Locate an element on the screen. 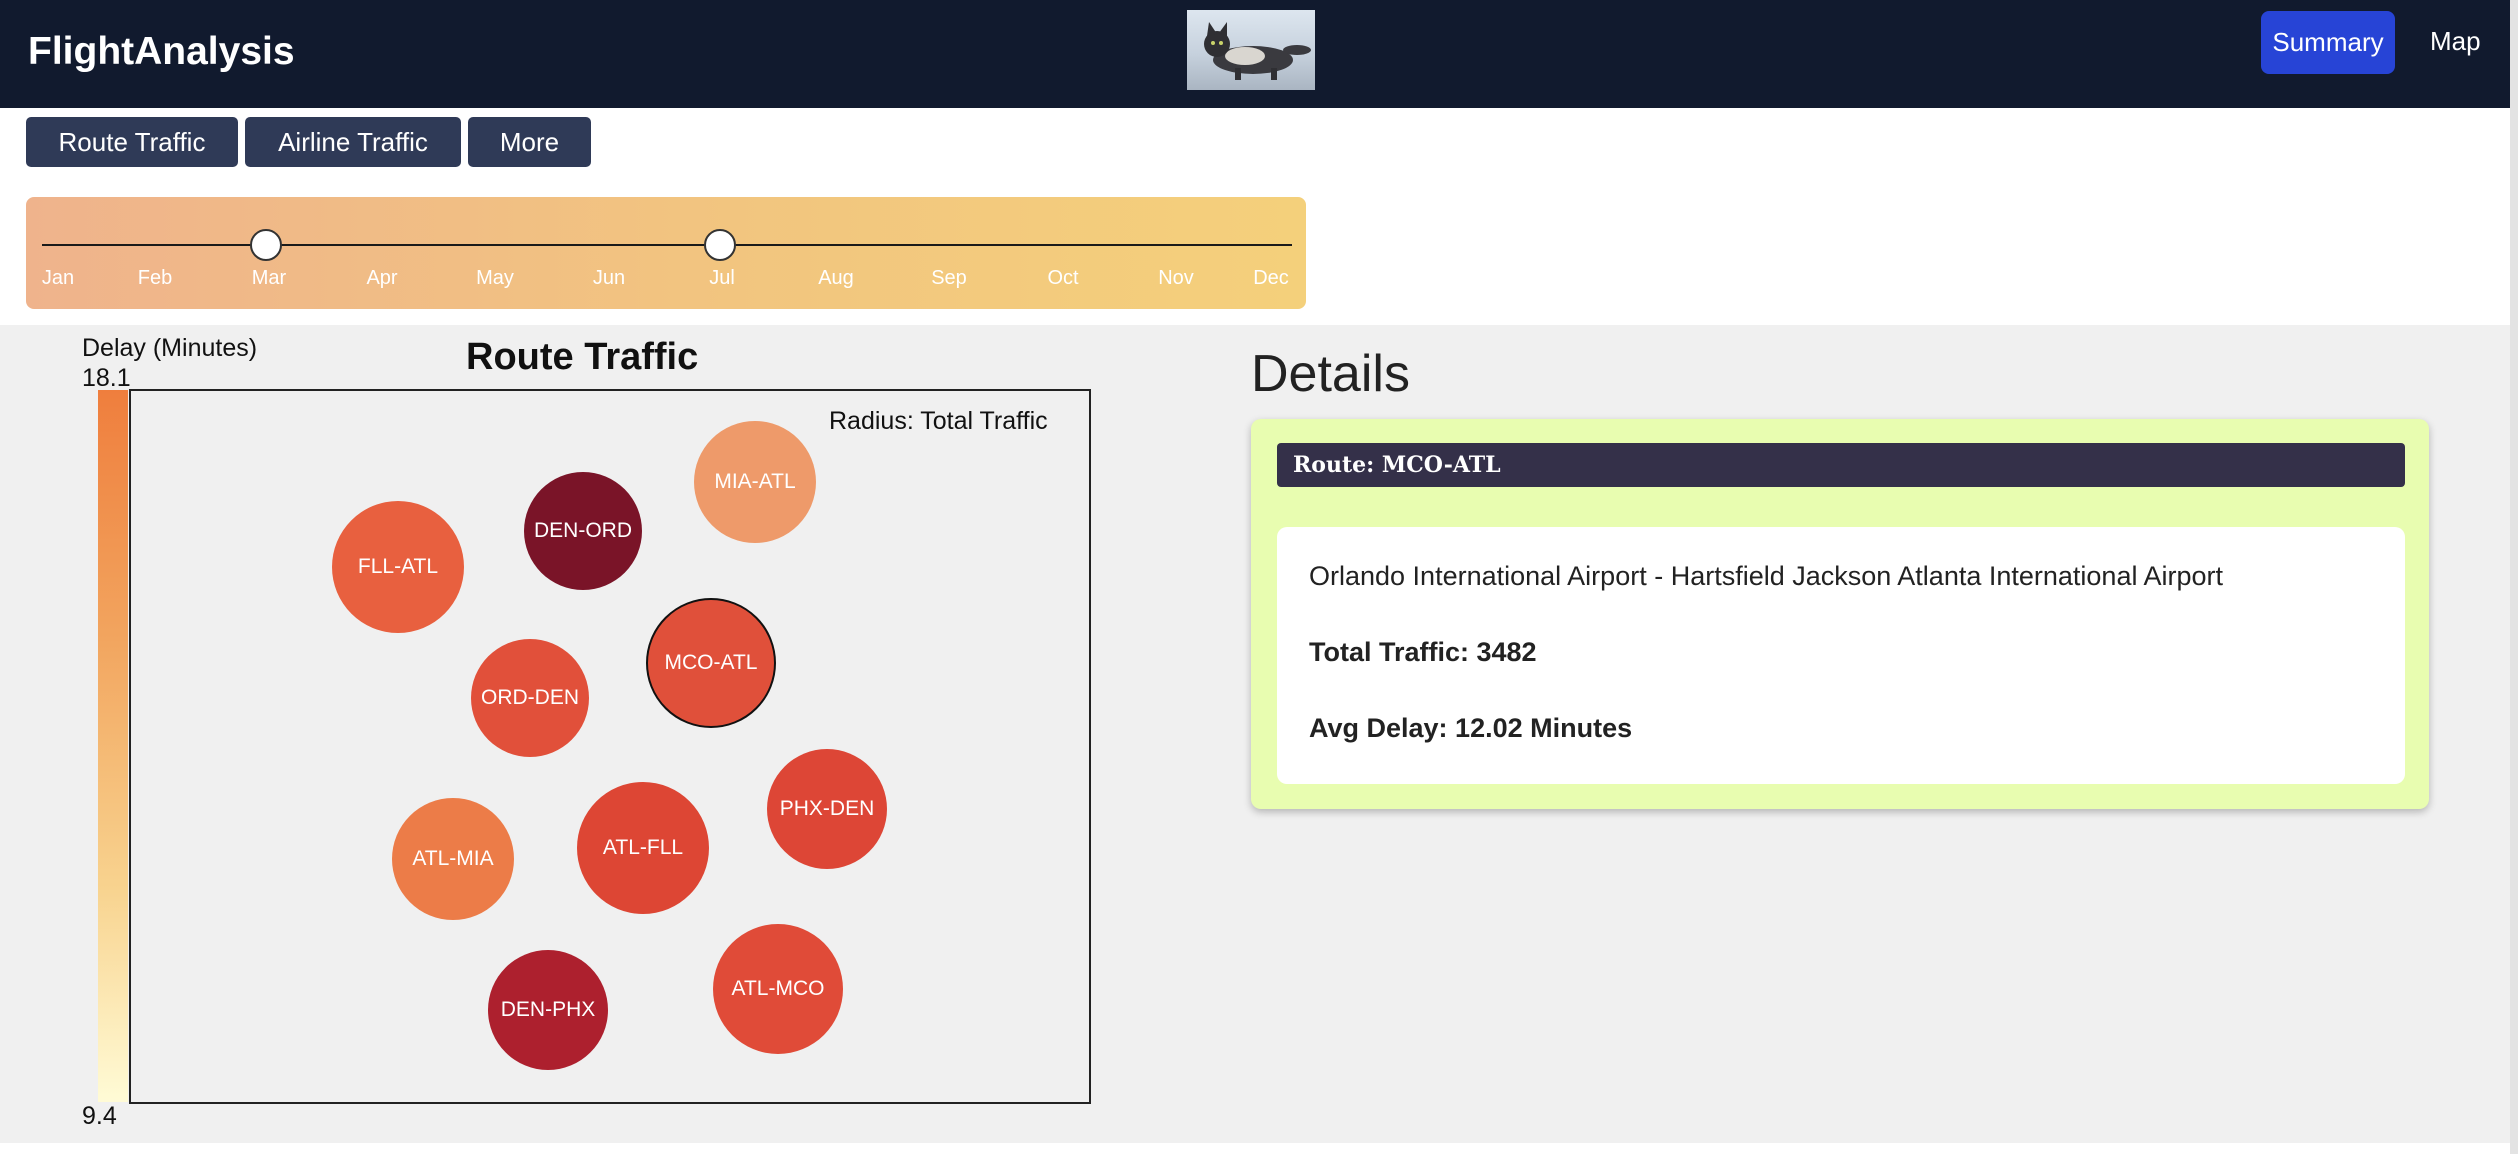 This screenshot has height=1154, width=2518. total-traffic-value: Total Traffic: 3482 is located at coordinates (1423, 652).